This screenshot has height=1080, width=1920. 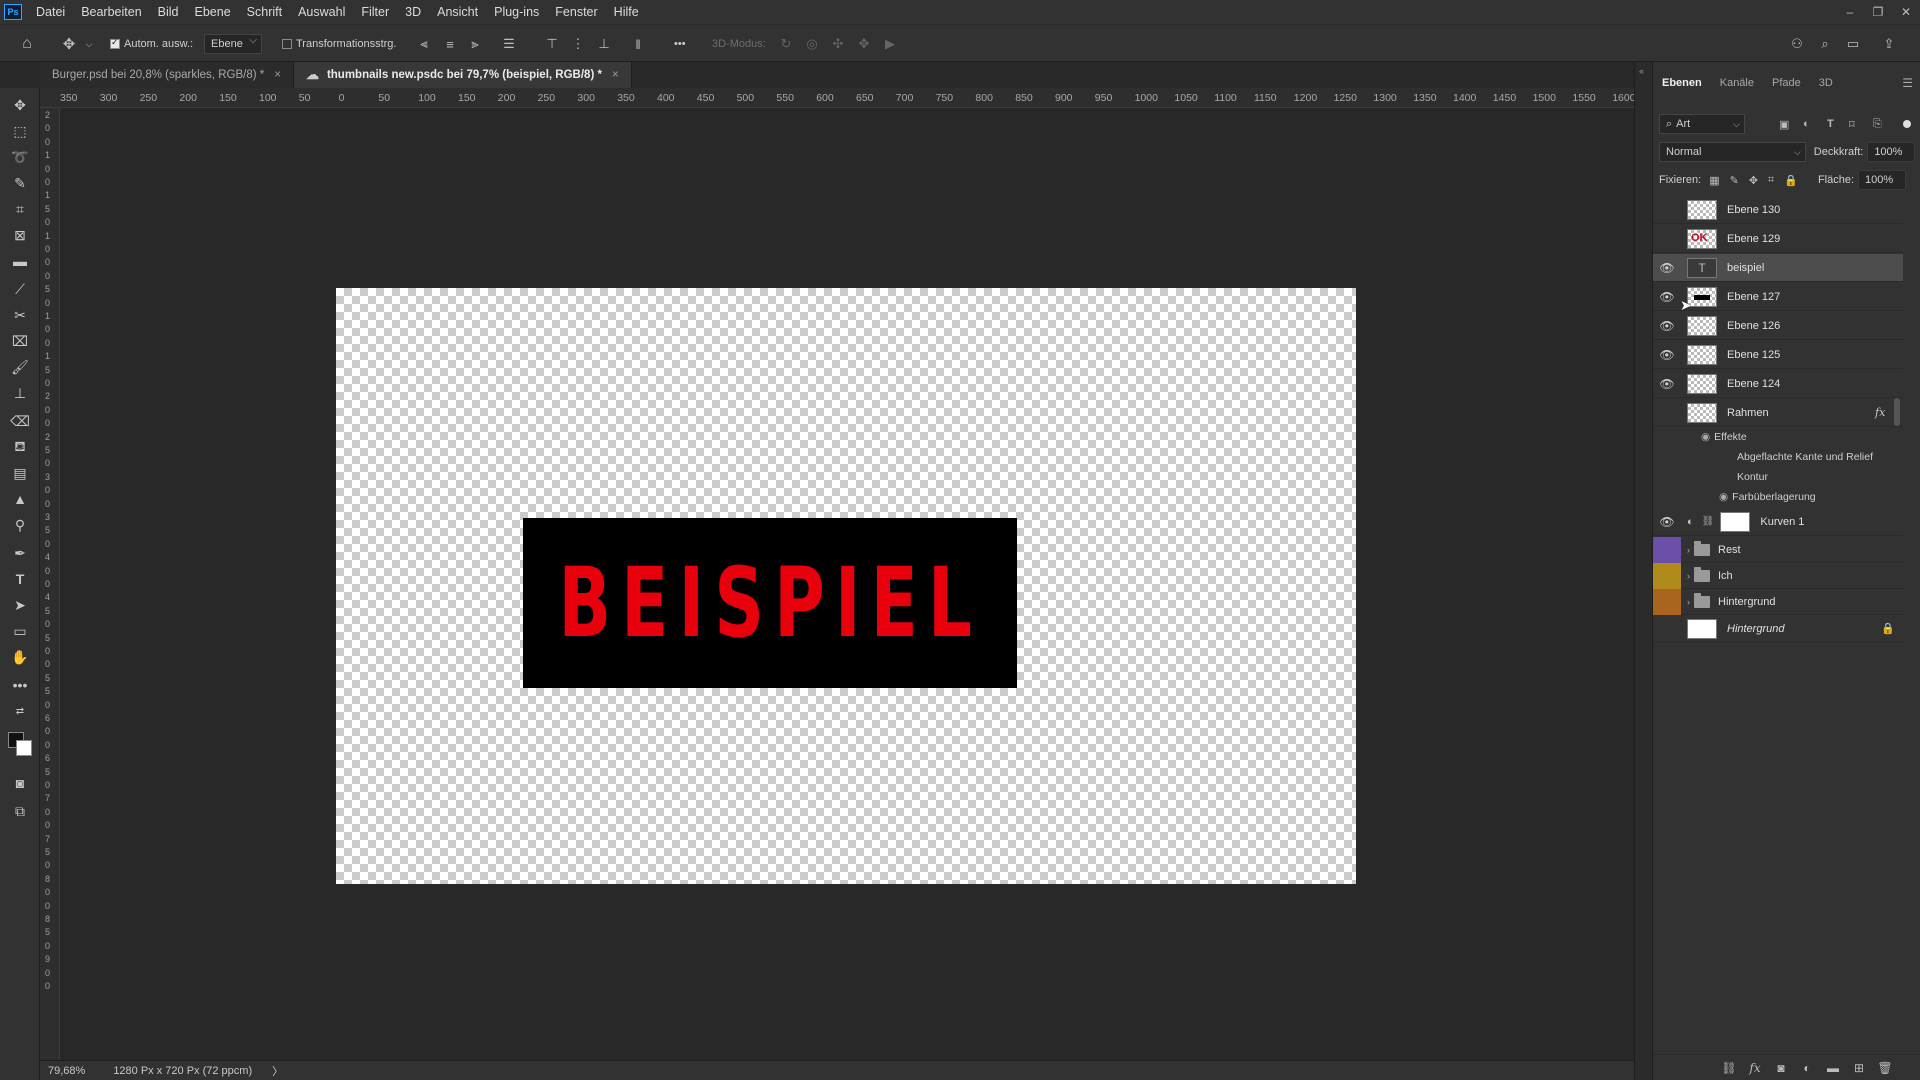 I want to click on close-icon: ✕, so click(x=1906, y=12).